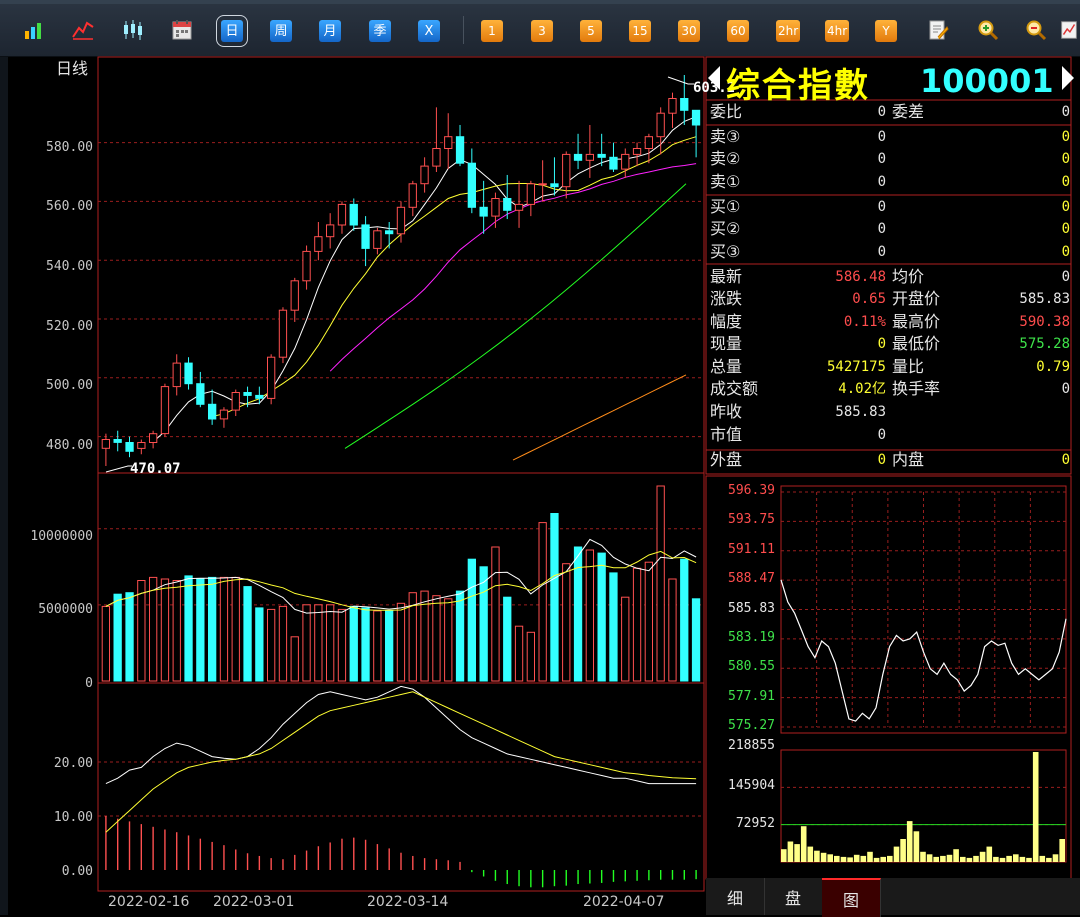 The width and height of the screenshot is (1080, 917). What do you see at coordinates (725, 181) in the screenshot?
I see `sell-1-label: 卖①` at bounding box center [725, 181].